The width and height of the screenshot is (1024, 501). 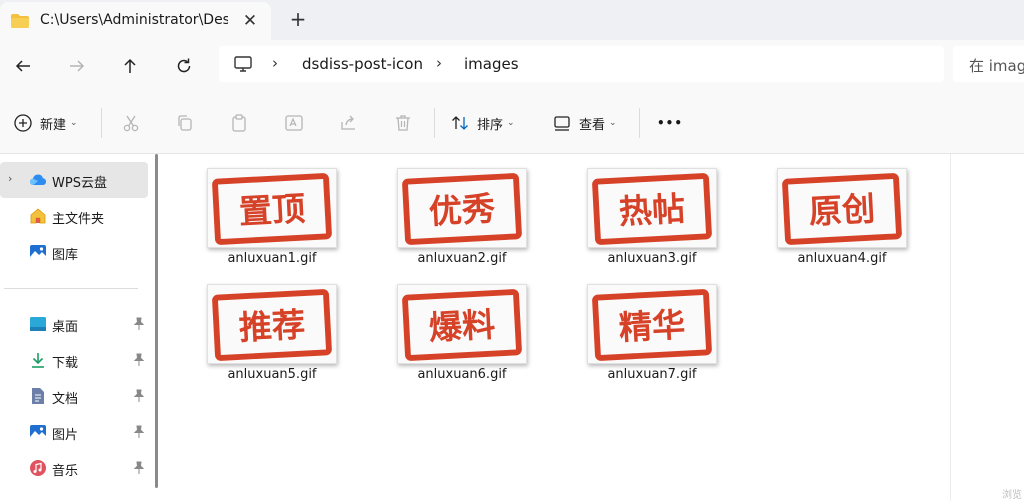 I want to click on navigation-pane: › WPS云盘 主文件夹 图库 桌面 下载 文档 图片 音乐, so click(x=80, y=327).